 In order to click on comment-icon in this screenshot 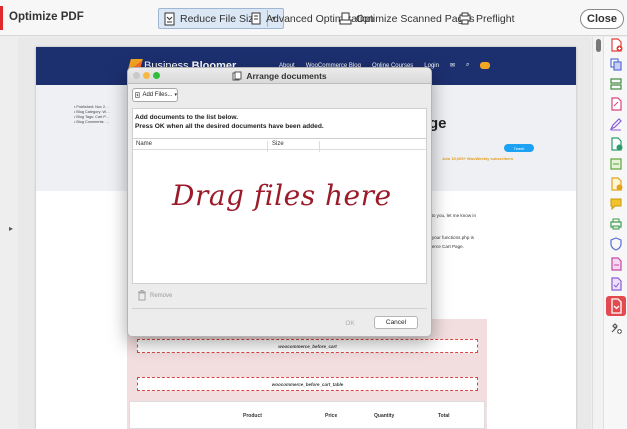, I will do `click(616, 204)`.